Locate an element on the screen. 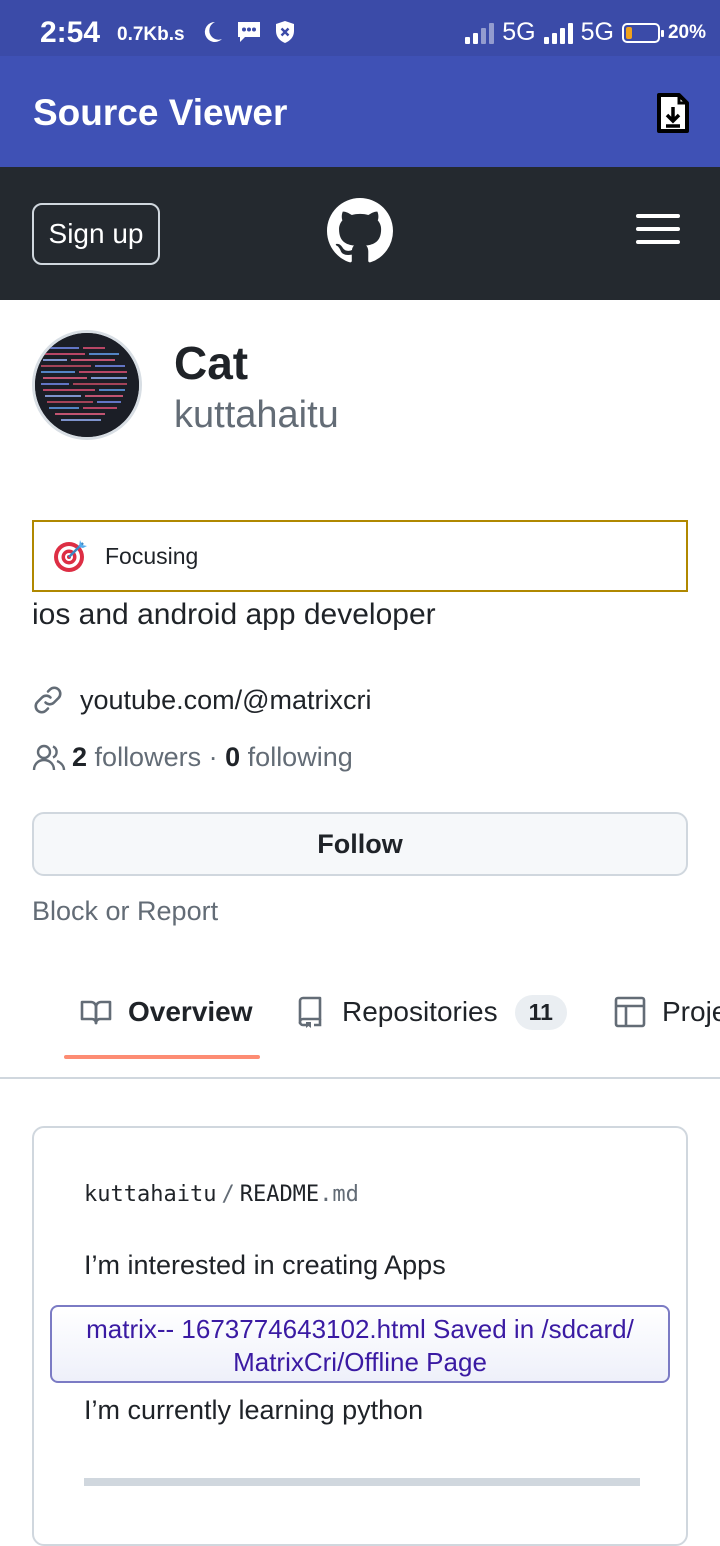 The width and height of the screenshot is (720, 1546). tab-repositories: Repositories 11 is located at coordinates (430, 1012).